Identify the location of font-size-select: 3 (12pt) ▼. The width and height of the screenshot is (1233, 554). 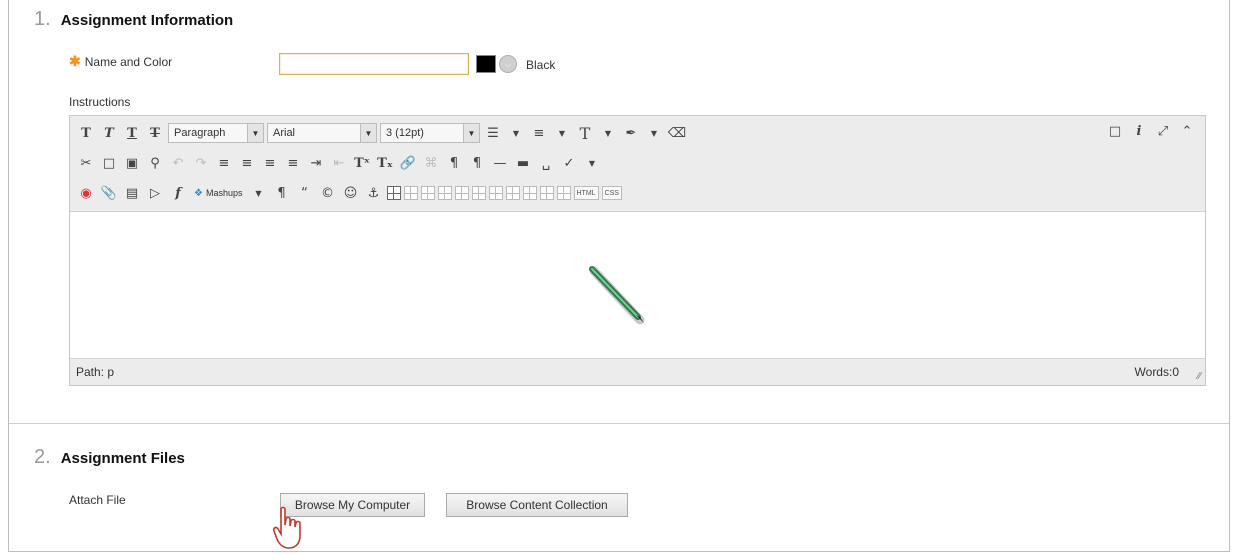
(430, 133).